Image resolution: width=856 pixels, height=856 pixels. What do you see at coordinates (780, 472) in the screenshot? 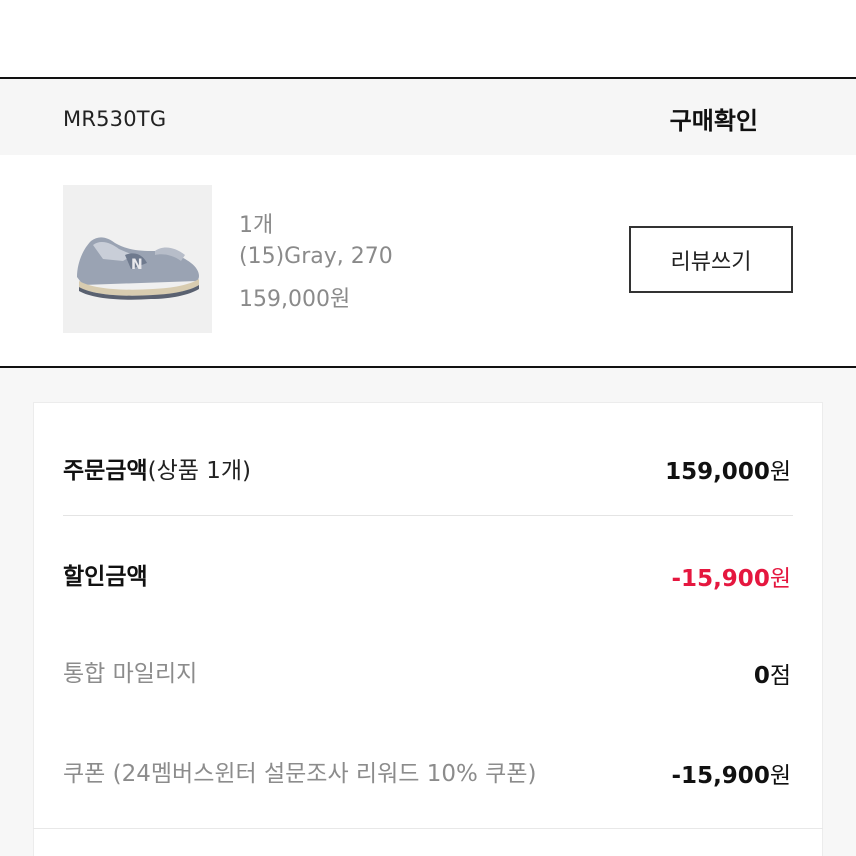
I see `order-amount-unit: 원` at bounding box center [780, 472].